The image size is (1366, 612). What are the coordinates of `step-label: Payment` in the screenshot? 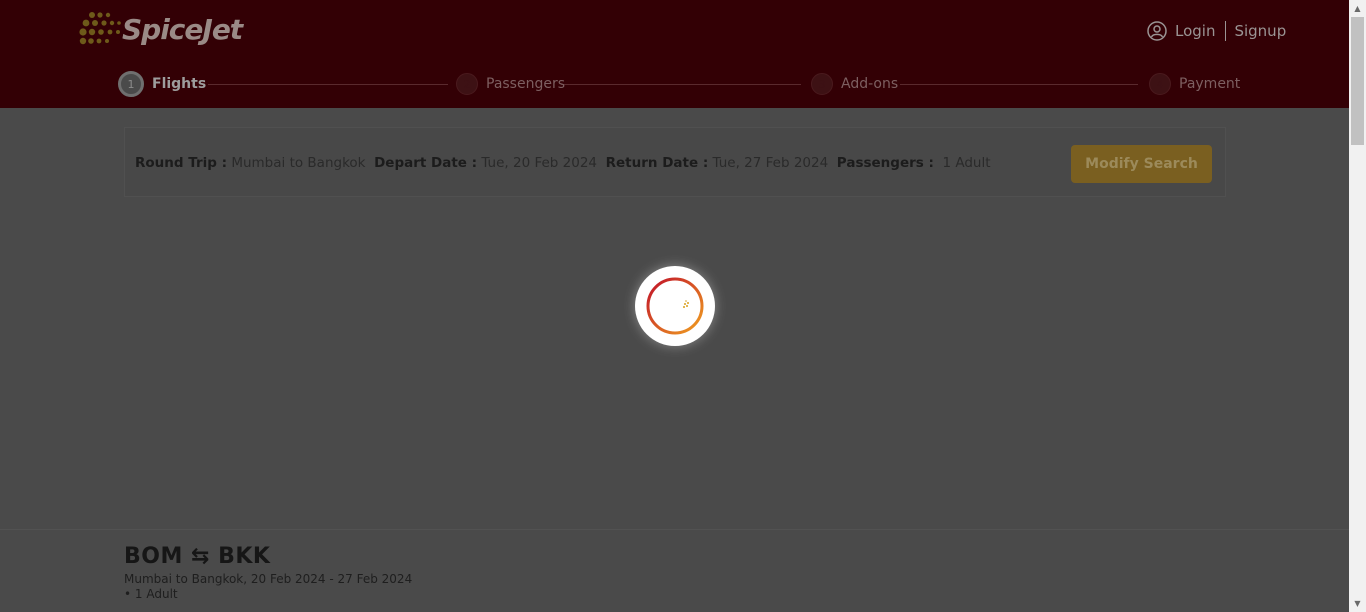 It's located at (1210, 84).